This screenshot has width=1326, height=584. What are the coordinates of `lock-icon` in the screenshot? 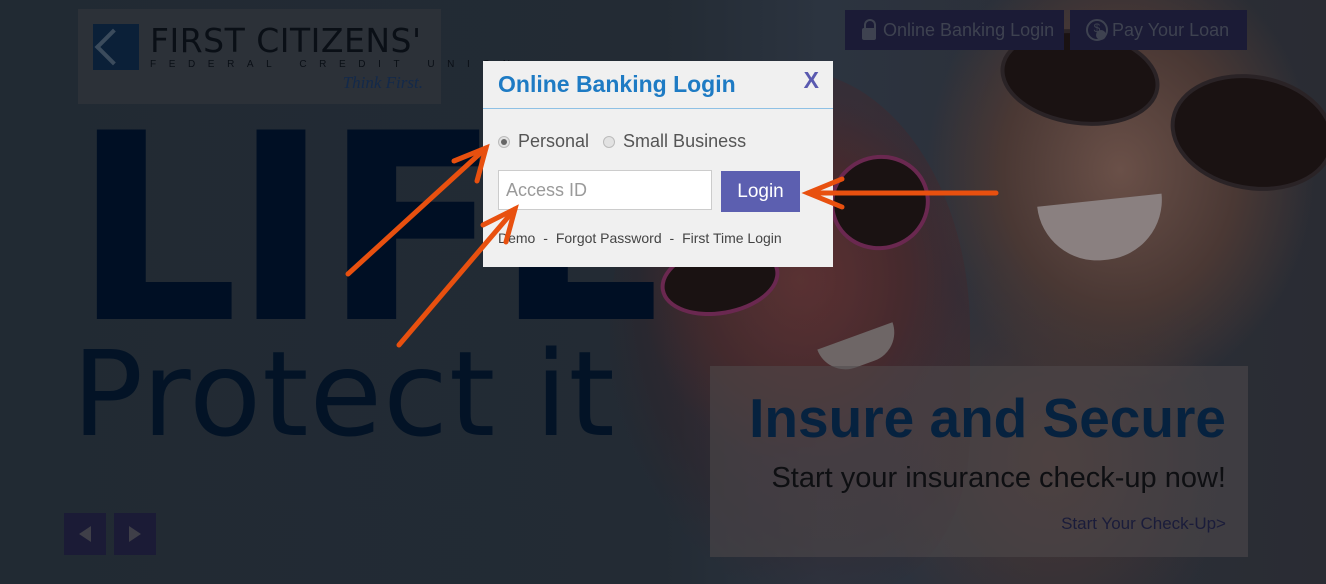 It's located at (870, 30).